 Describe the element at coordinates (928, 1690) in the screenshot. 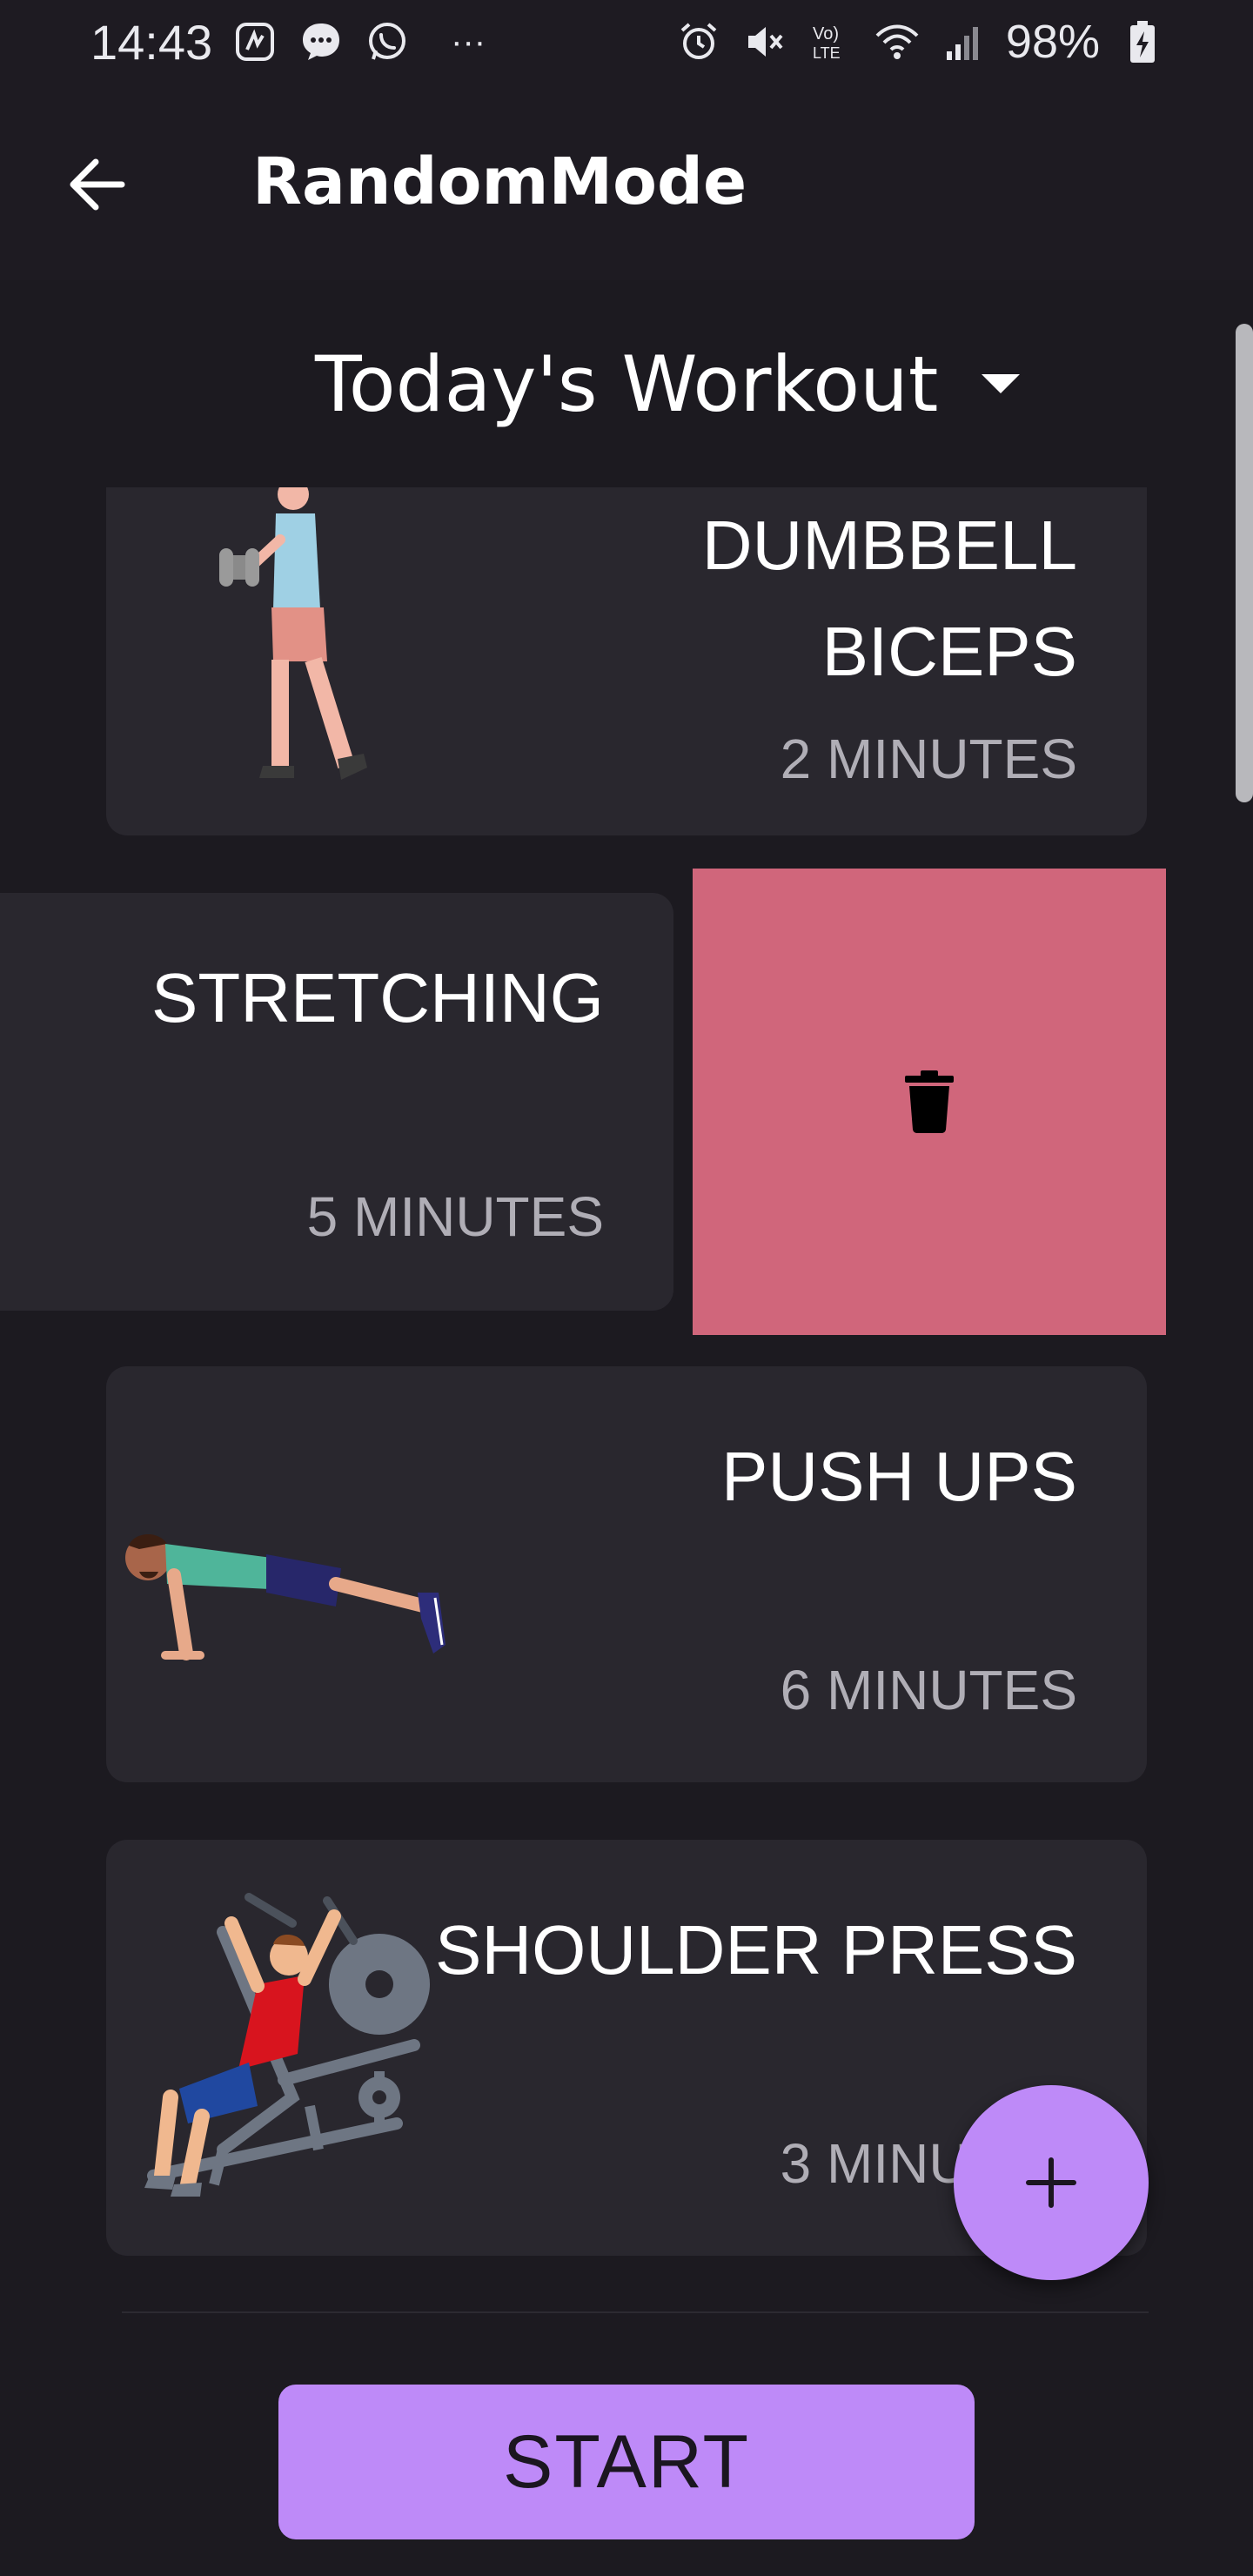

I see `exercise-duration: 6 MINUTES` at that location.